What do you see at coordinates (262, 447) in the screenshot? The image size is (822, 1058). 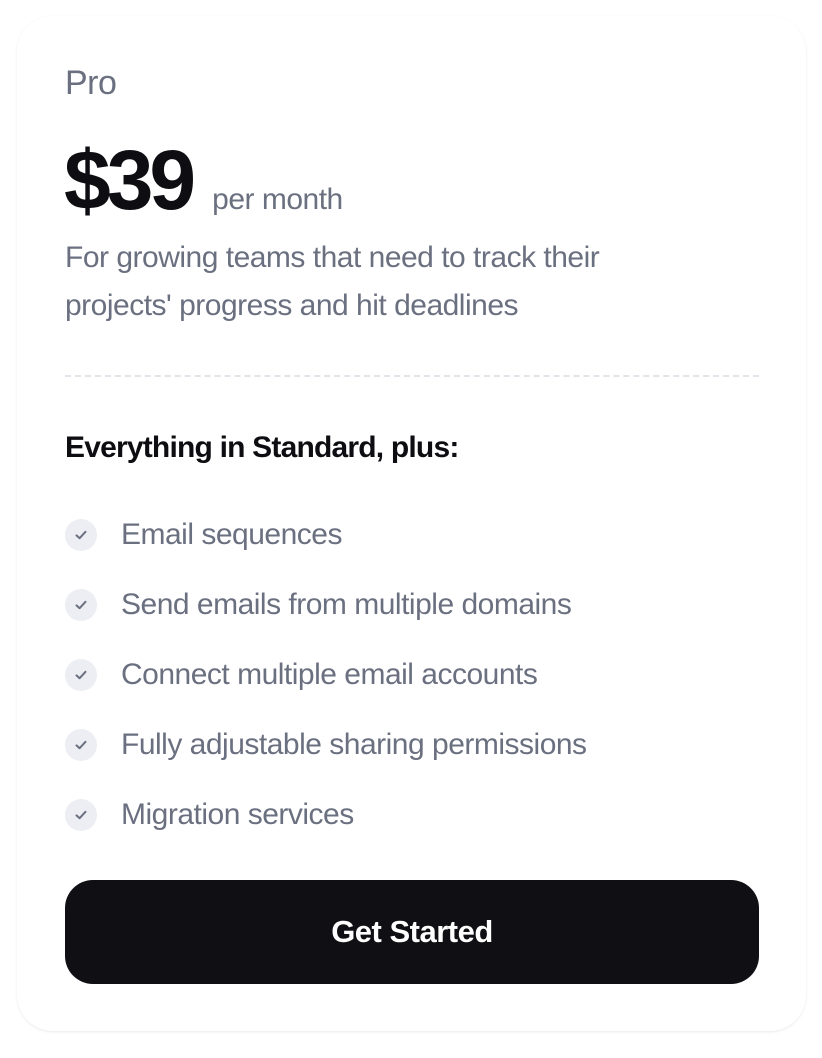 I see `features-heading: Everything in Standard, plus:` at bounding box center [262, 447].